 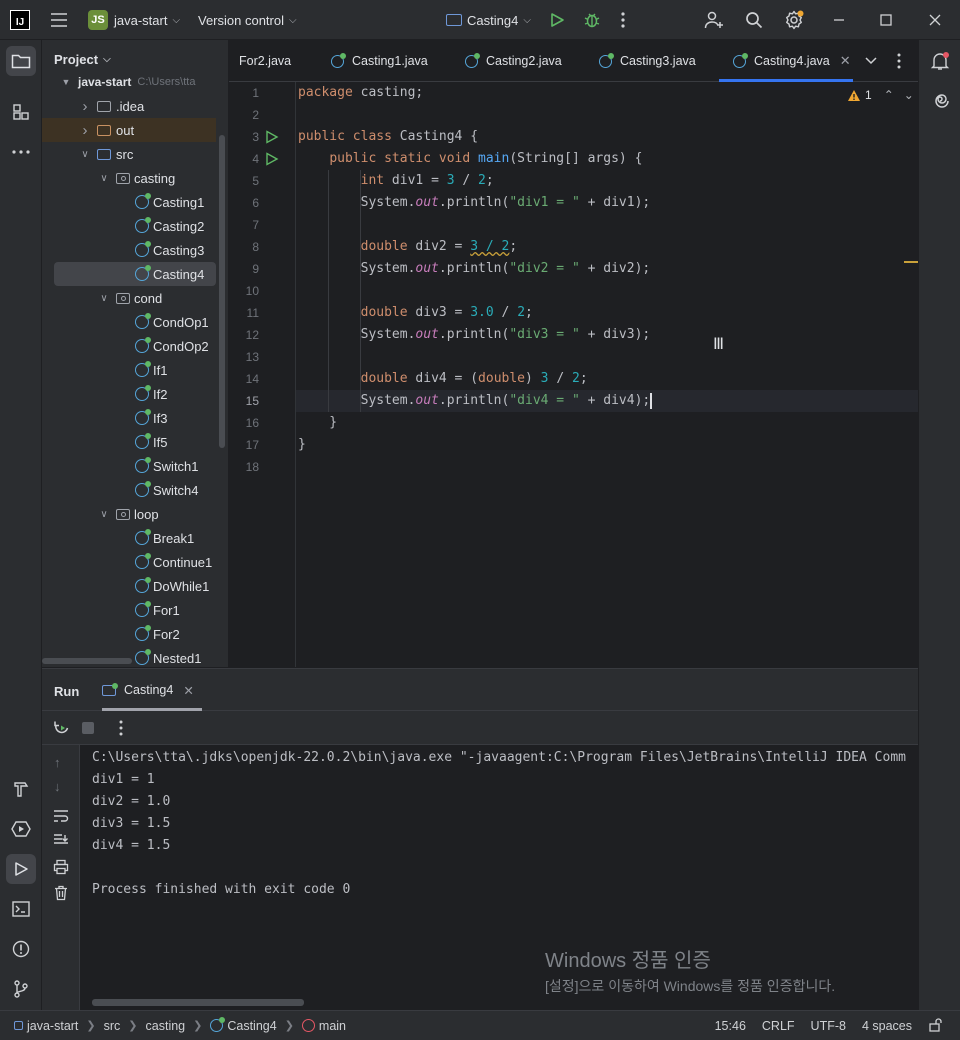 I want to click on structure-tool-button, so click(x=21, y=112).